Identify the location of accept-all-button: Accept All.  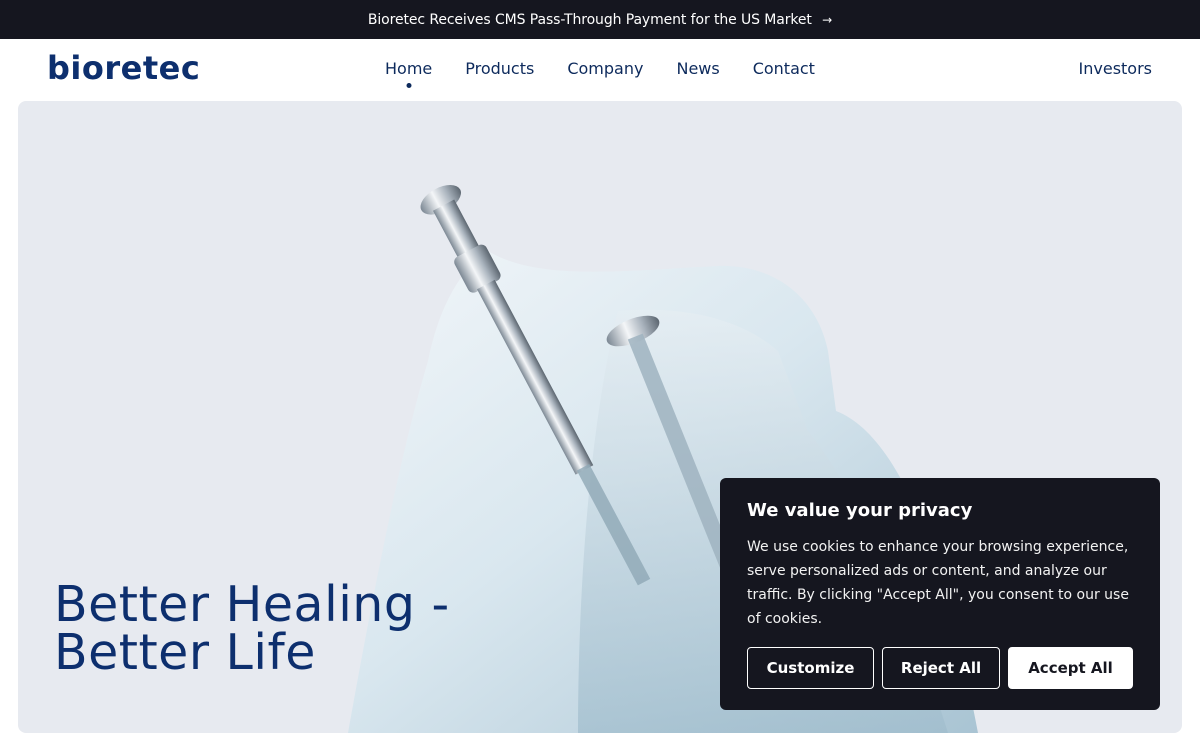
(1070, 668).